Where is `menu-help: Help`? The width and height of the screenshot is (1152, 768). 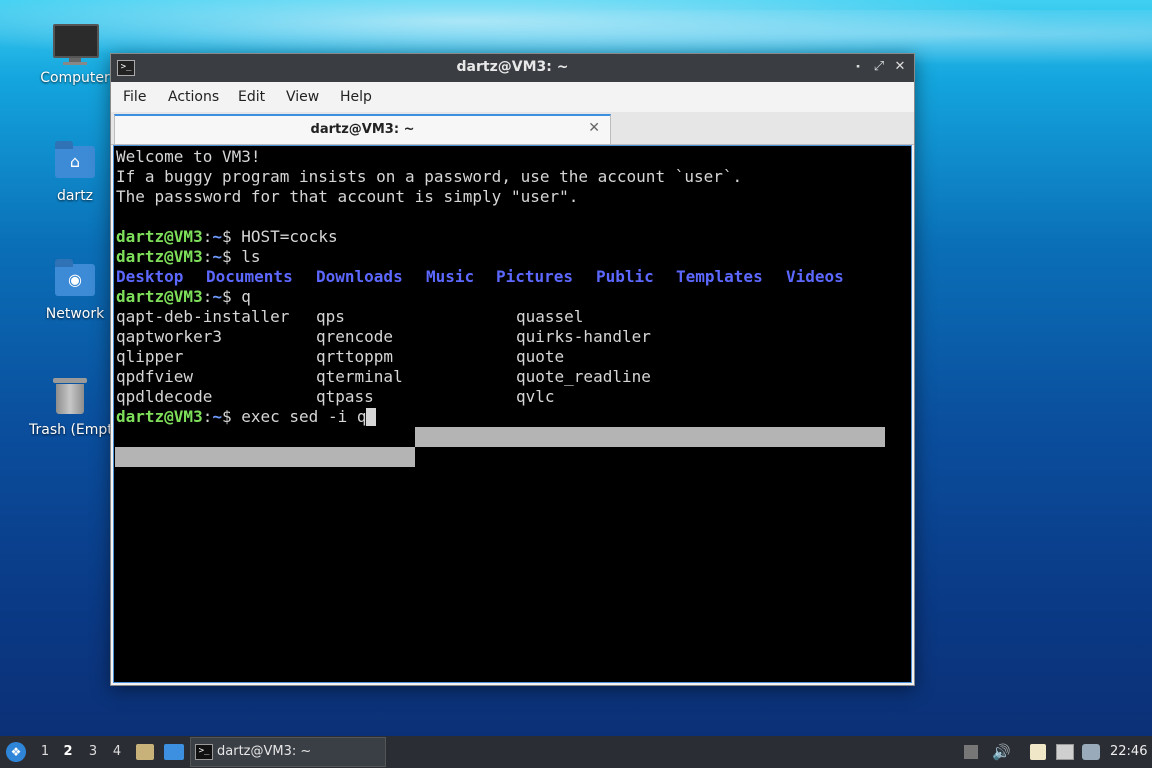 menu-help: Help is located at coordinates (356, 97).